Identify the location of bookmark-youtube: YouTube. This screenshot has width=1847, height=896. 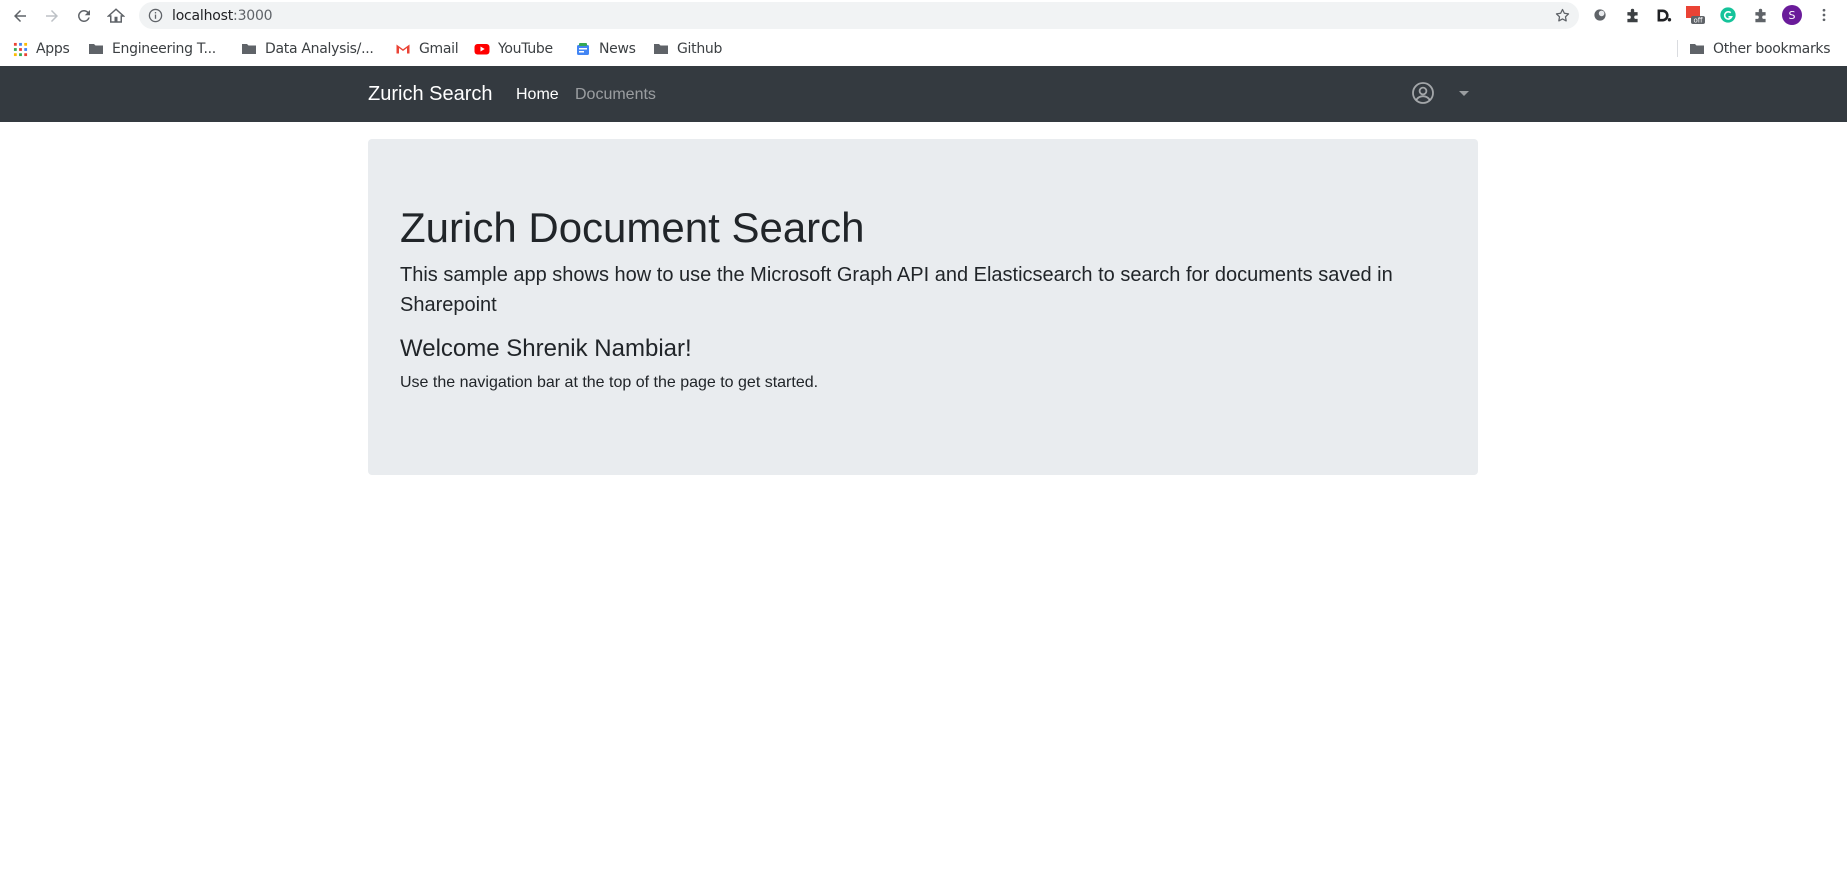
(513, 49).